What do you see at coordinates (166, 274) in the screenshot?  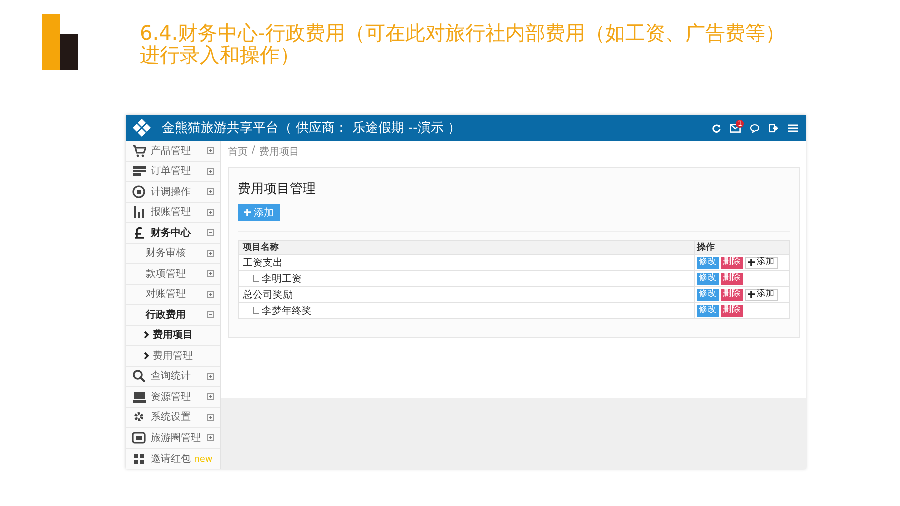 I see `sidebar-item-label: 款项管理` at bounding box center [166, 274].